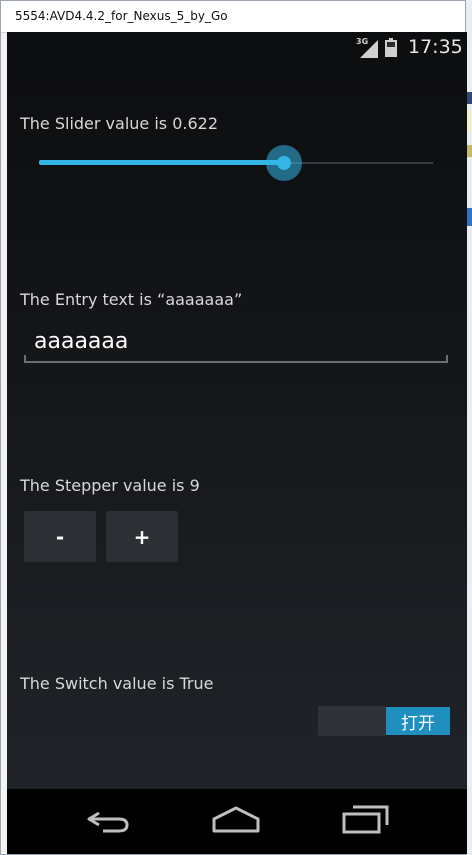 This screenshot has height=855, width=472. I want to click on status-clock: 17:35, so click(435, 47).